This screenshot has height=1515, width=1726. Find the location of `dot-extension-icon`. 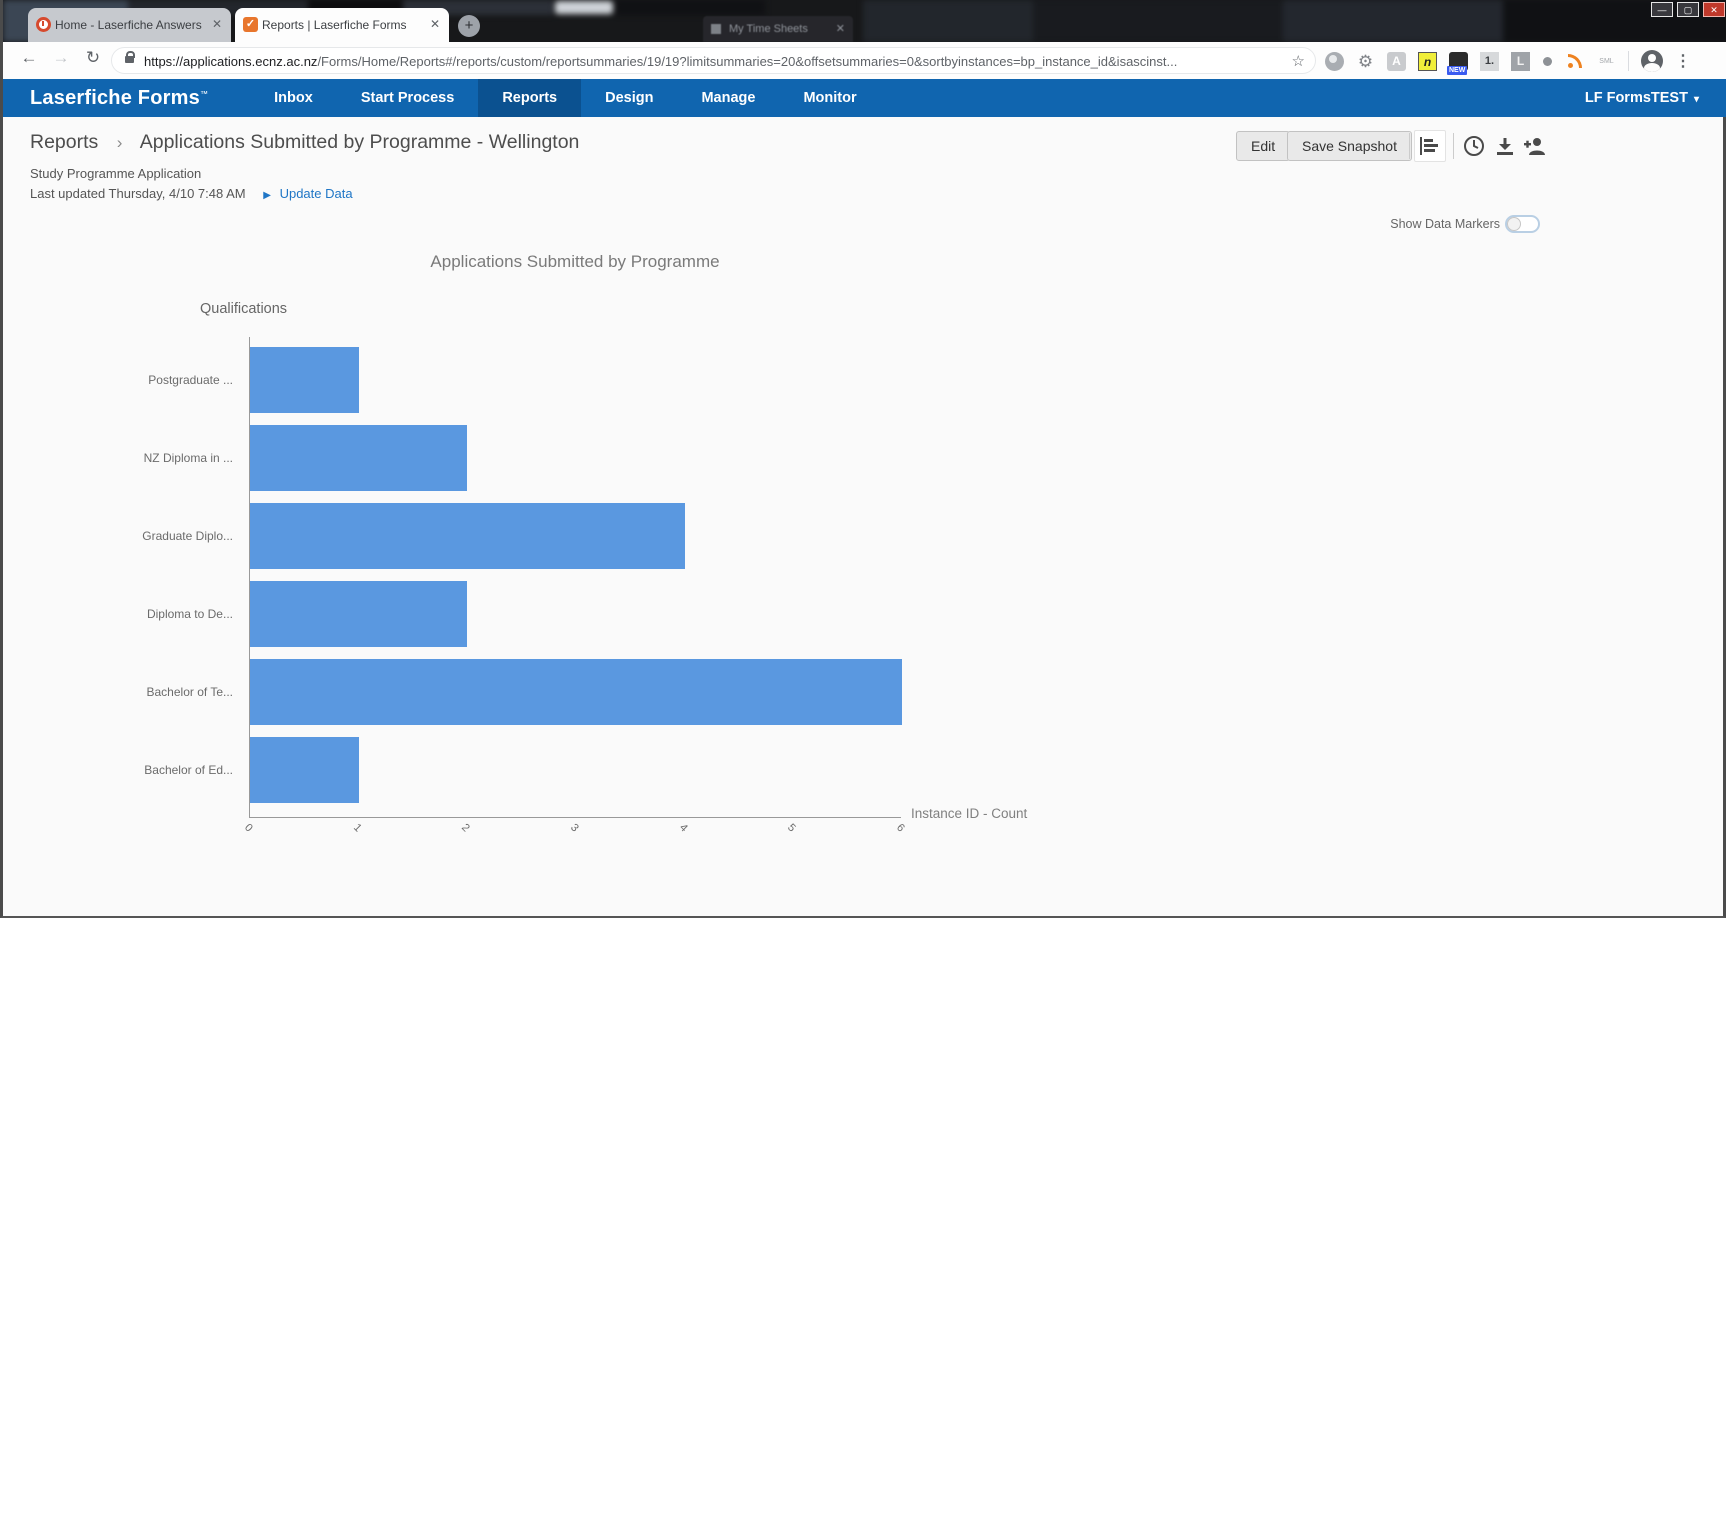

dot-extension-icon is located at coordinates (1548, 61).